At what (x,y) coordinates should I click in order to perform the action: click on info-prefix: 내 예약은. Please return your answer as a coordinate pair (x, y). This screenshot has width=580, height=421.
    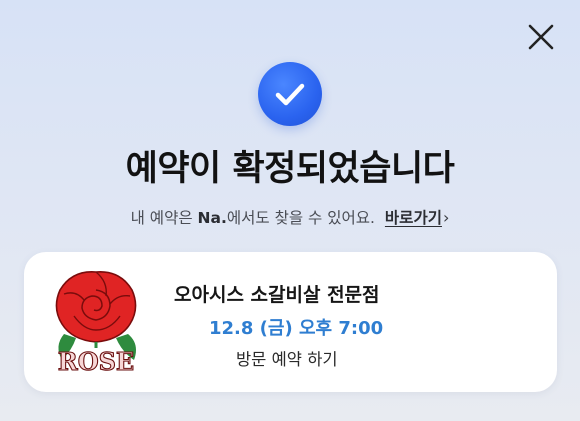
    Looking at the image, I should click on (164, 218).